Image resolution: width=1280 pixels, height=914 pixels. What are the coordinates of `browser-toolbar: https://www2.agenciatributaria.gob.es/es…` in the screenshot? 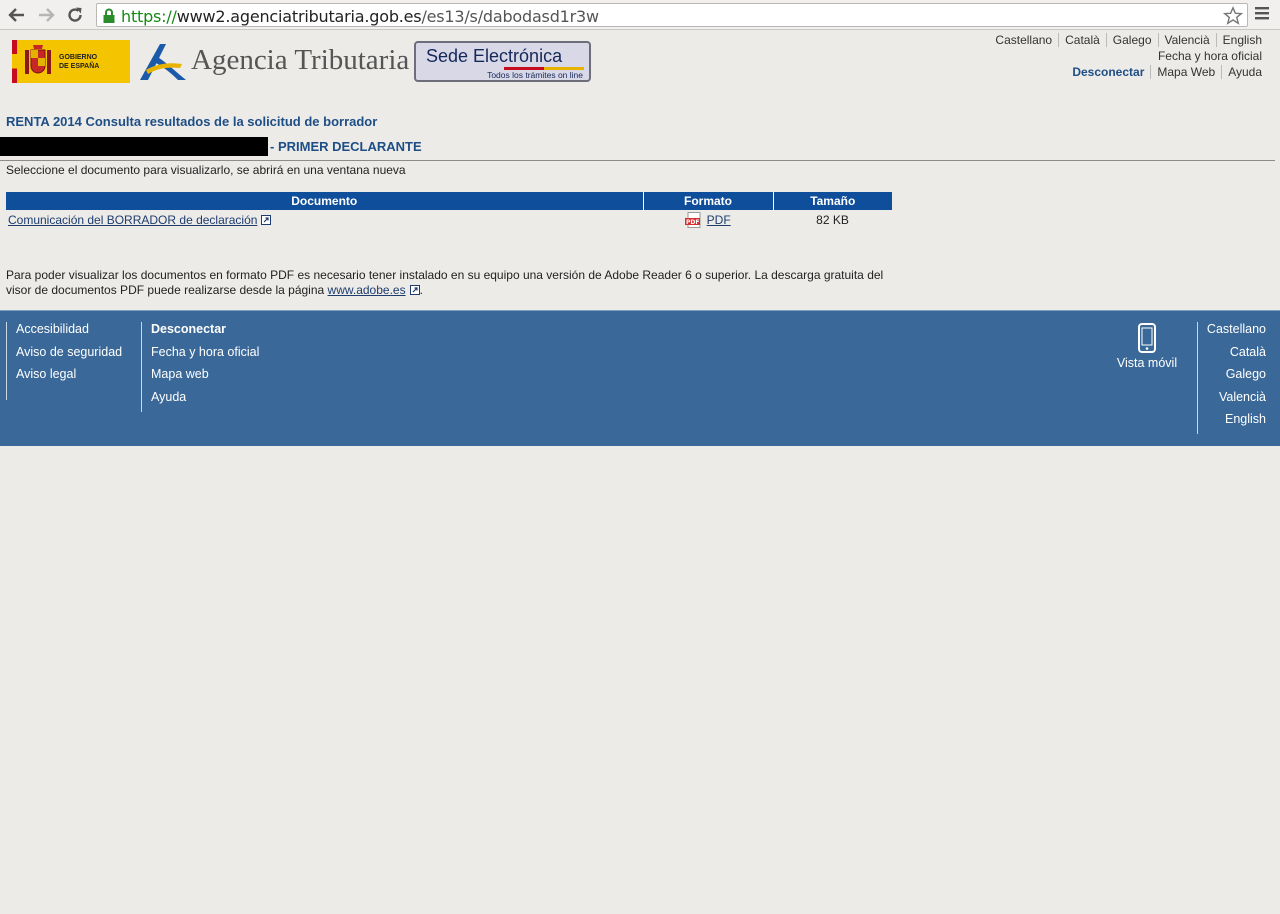 It's located at (640, 15).